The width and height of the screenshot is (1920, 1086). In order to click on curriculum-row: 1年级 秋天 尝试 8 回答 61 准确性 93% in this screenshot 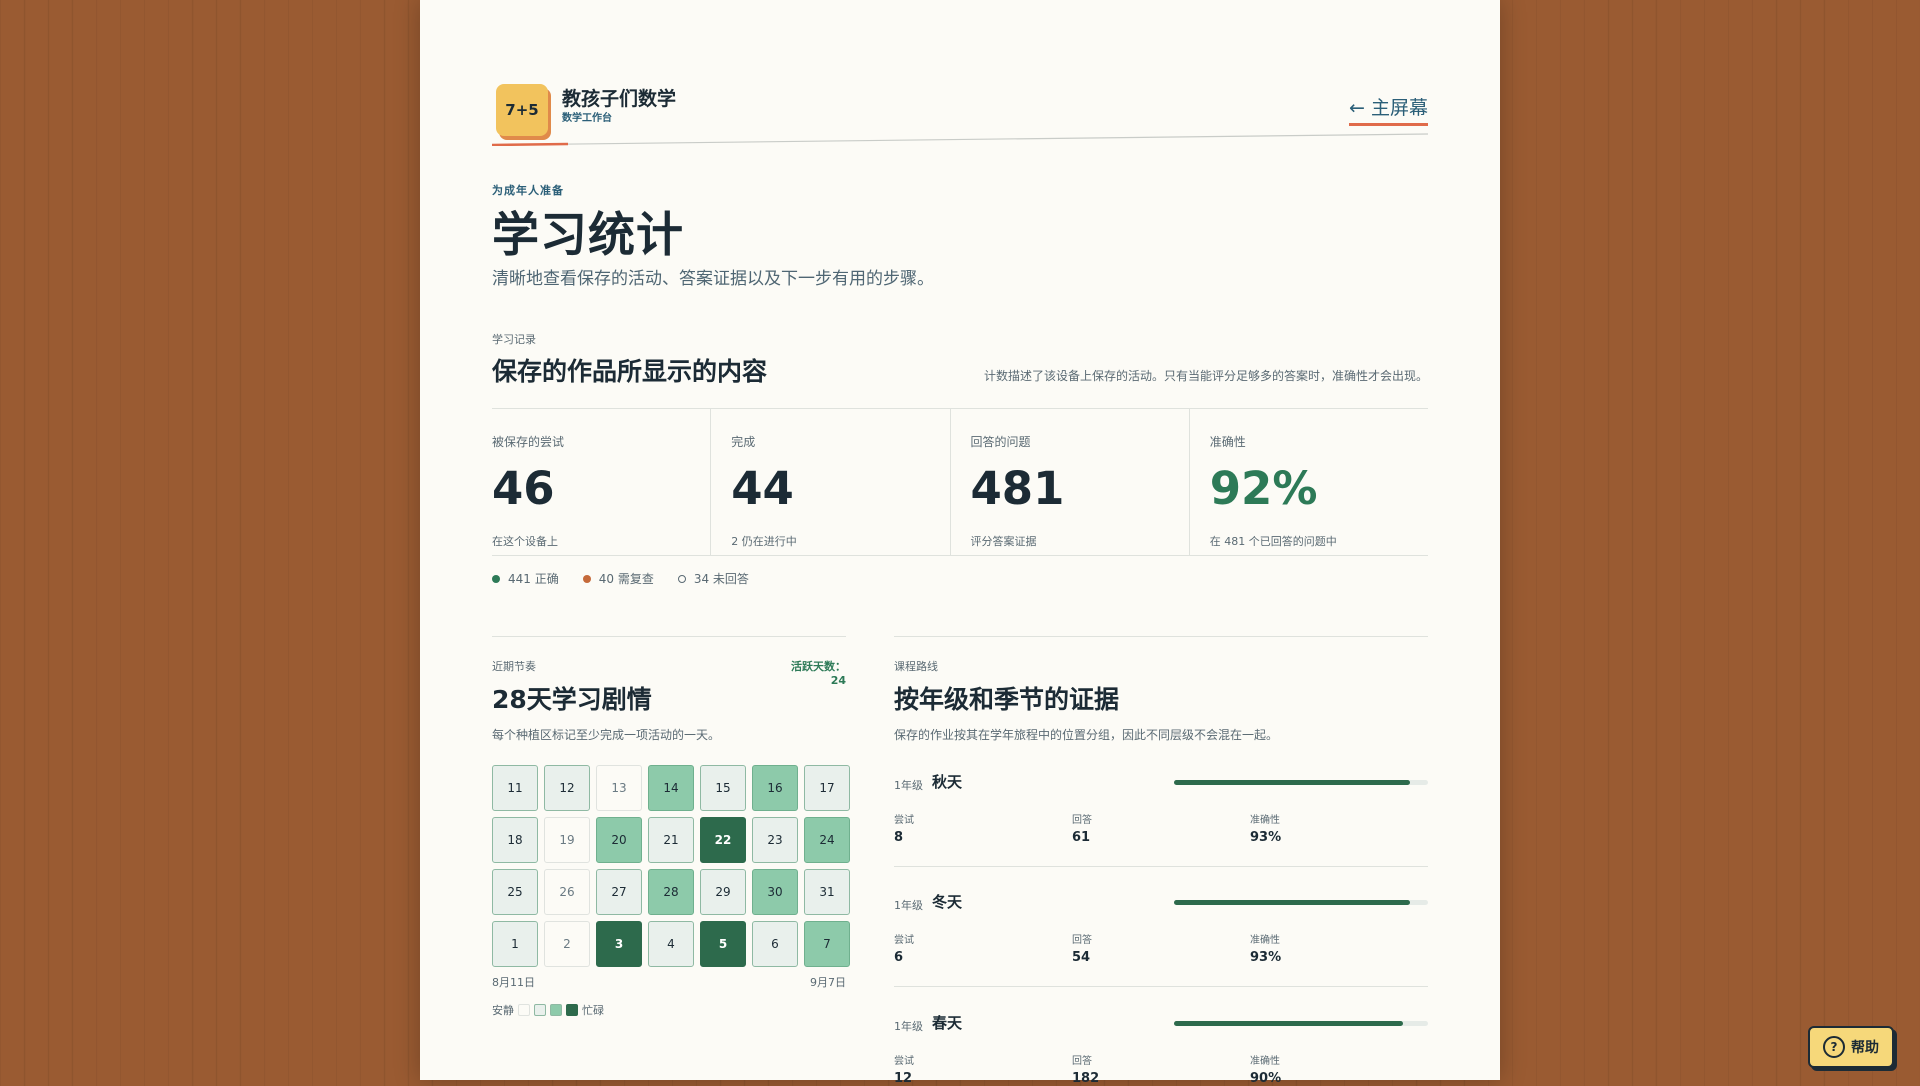, I will do `click(1161, 808)`.